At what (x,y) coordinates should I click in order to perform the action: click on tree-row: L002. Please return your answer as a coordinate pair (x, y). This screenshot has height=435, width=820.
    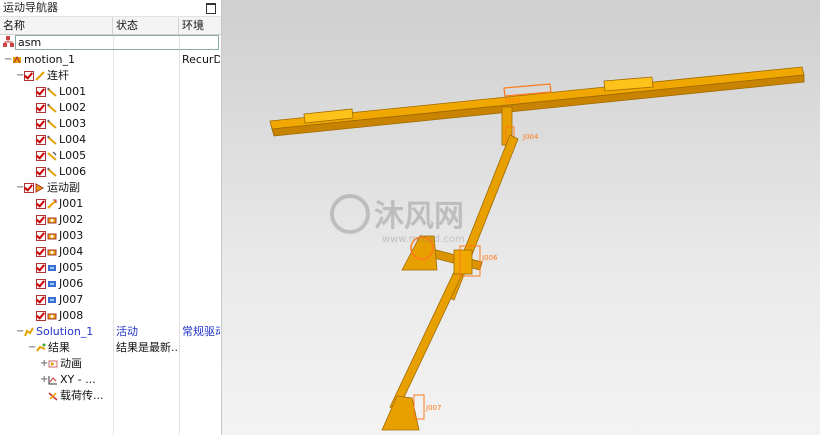
    Looking at the image, I should click on (110, 108).